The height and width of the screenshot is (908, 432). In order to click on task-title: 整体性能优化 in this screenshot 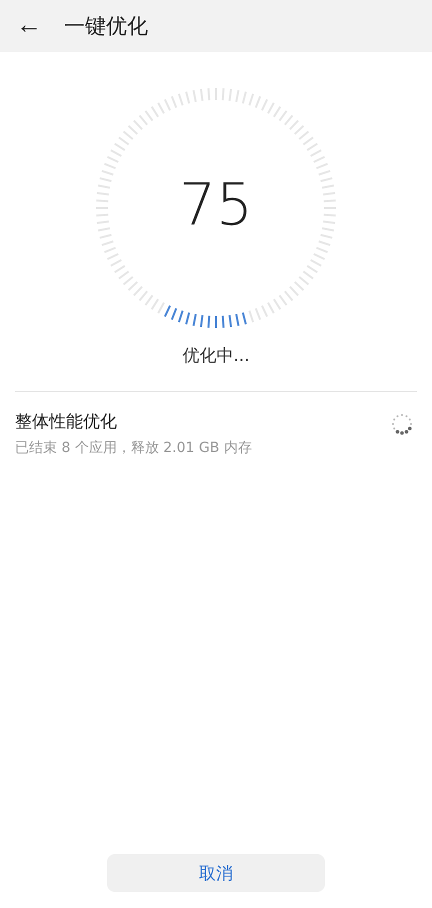, I will do `click(66, 422)`.